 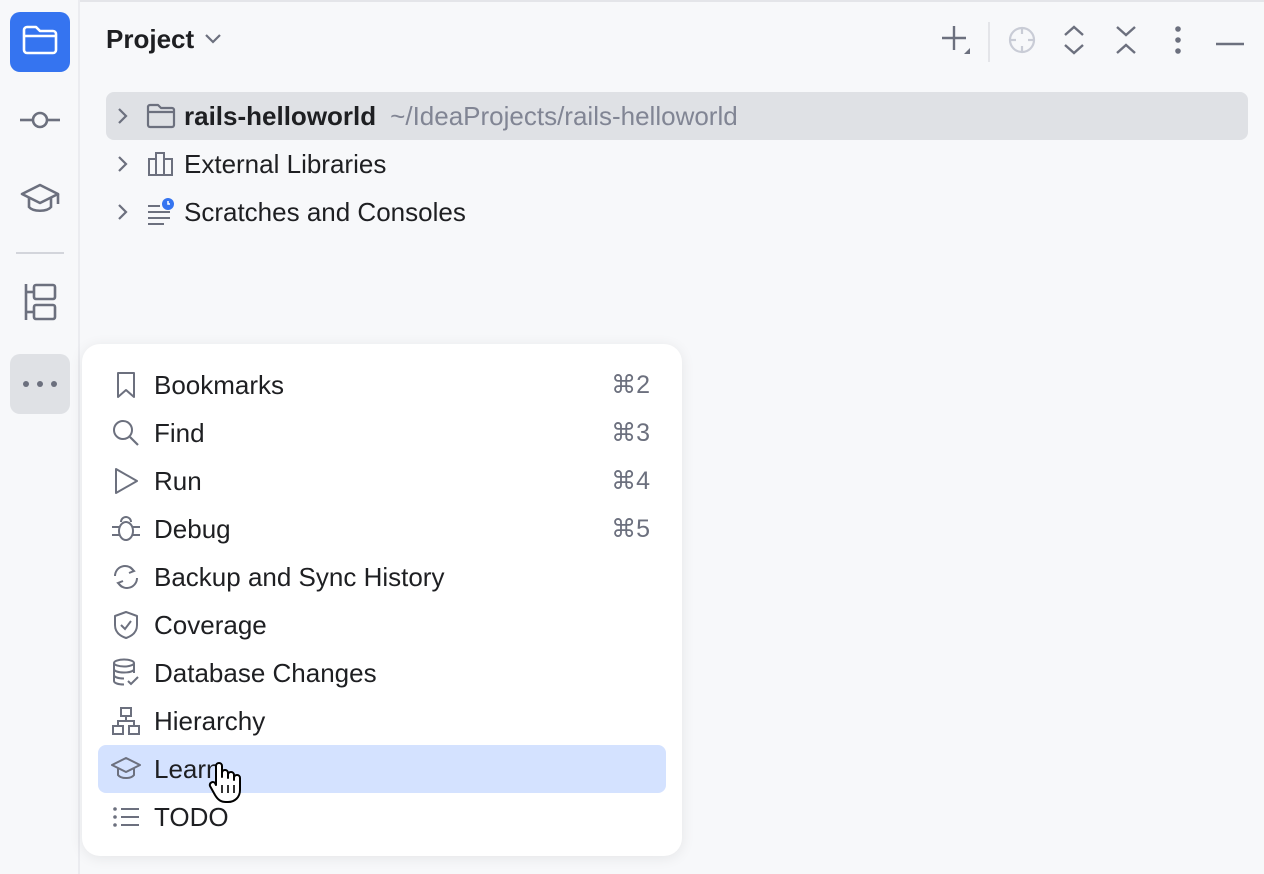 What do you see at coordinates (382, 529) in the screenshot?
I see `menu-item-debug: Debug ⌘5` at bounding box center [382, 529].